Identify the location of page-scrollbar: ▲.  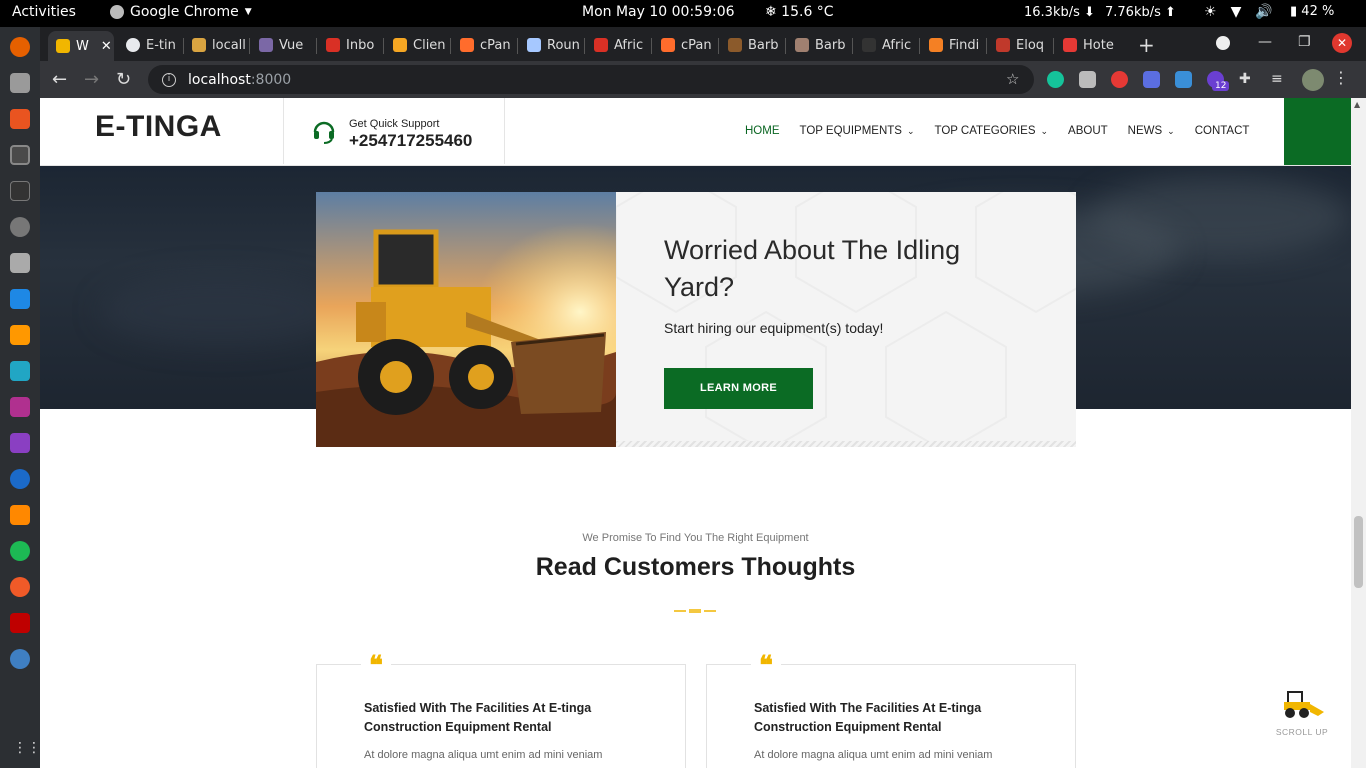
(1358, 433).